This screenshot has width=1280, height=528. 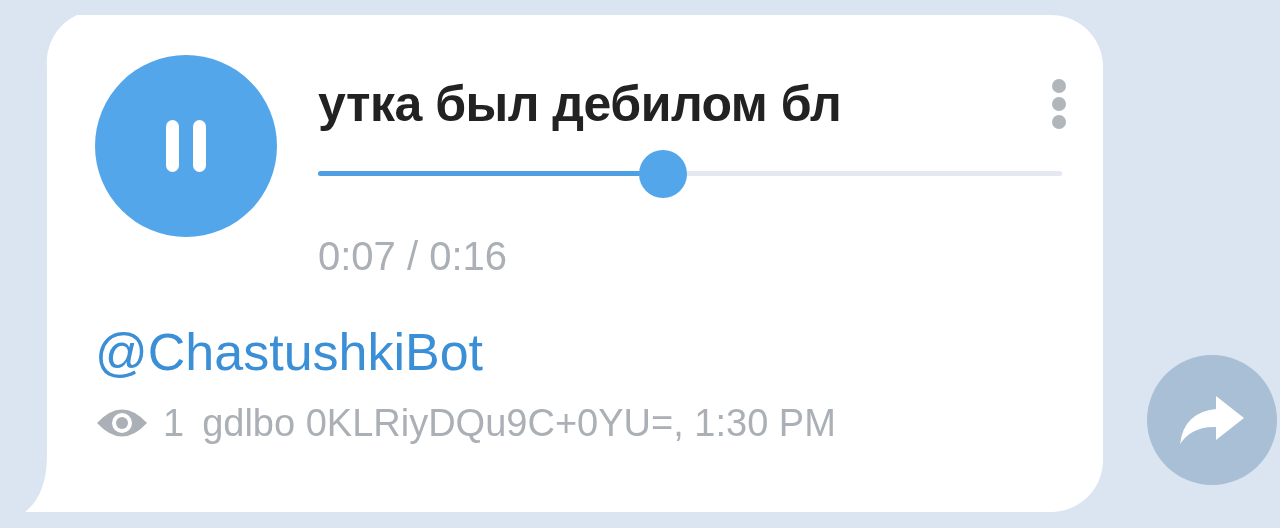 What do you see at coordinates (579, 352) in the screenshot?
I see `bot-link: @ChastushkiBot` at bounding box center [579, 352].